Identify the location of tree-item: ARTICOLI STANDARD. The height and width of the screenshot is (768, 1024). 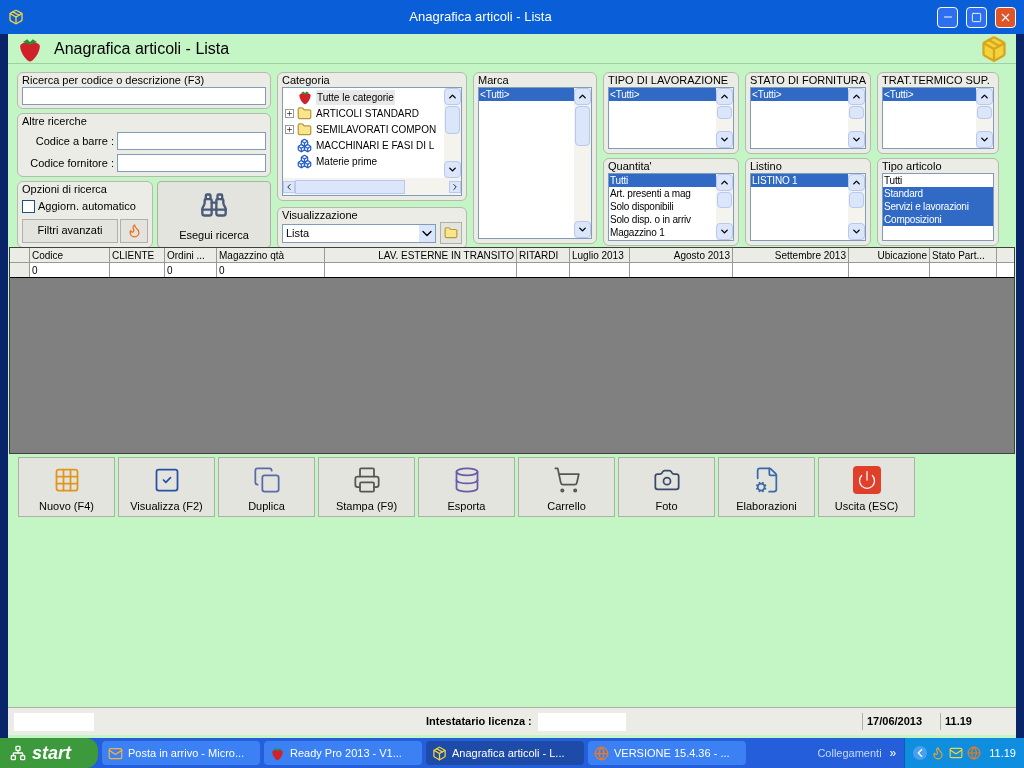
(367, 113).